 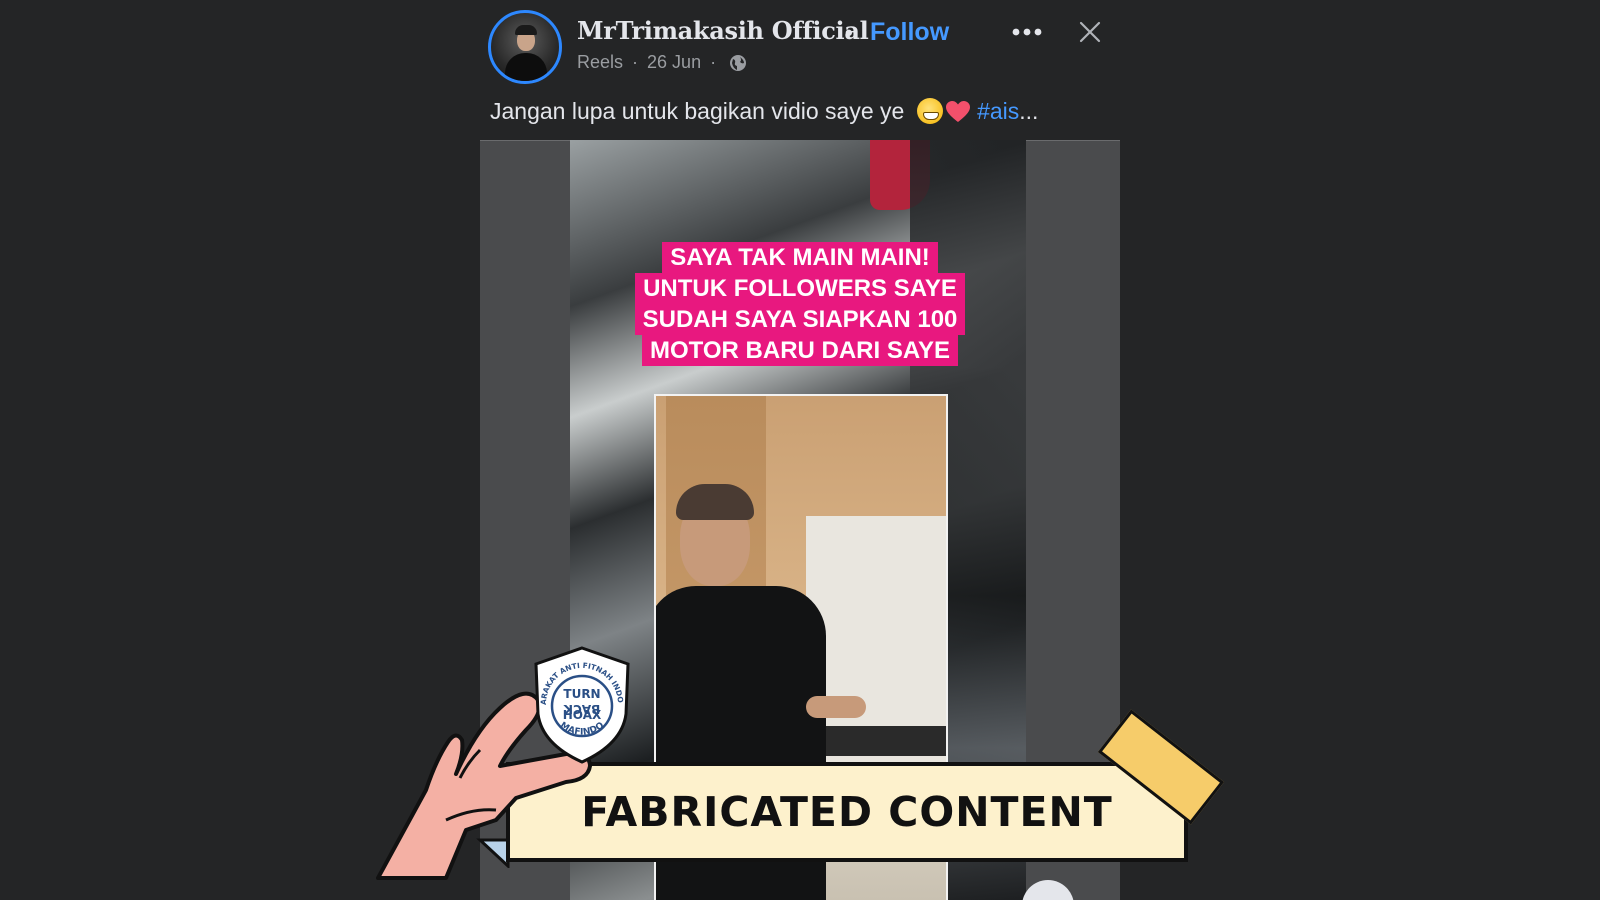 What do you see at coordinates (582, 715) in the screenshot?
I see `svg-text: HOAX` at bounding box center [582, 715].